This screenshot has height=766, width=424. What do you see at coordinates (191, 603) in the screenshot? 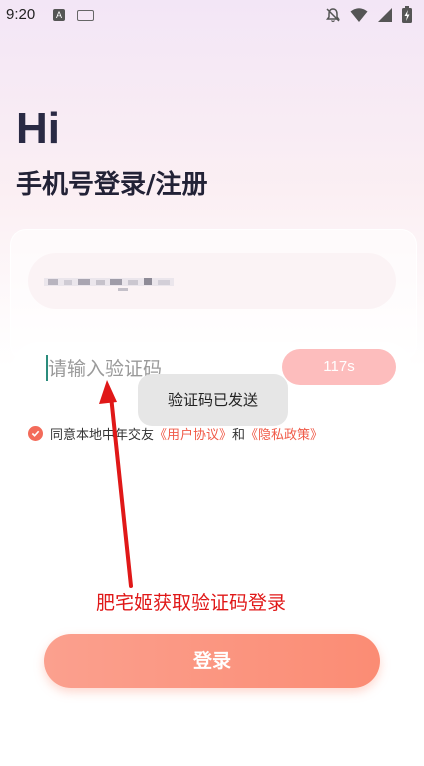
I see `annotation-text: 肥宅姬获取验证码登录` at bounding box center [191, 603].